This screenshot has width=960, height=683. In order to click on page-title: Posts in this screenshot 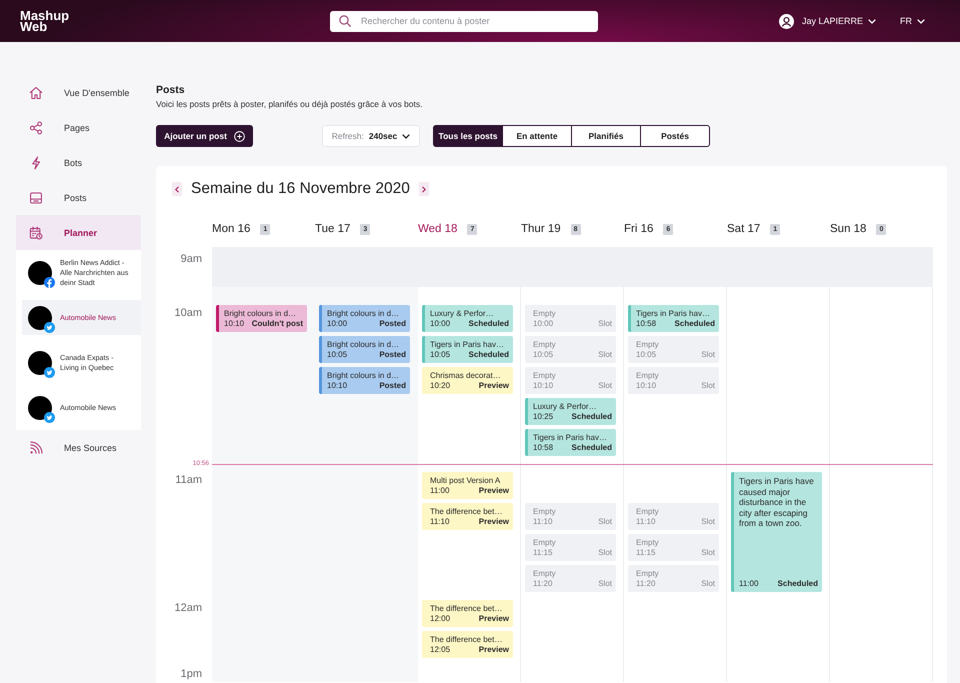, I will do `click(170, 90)`.